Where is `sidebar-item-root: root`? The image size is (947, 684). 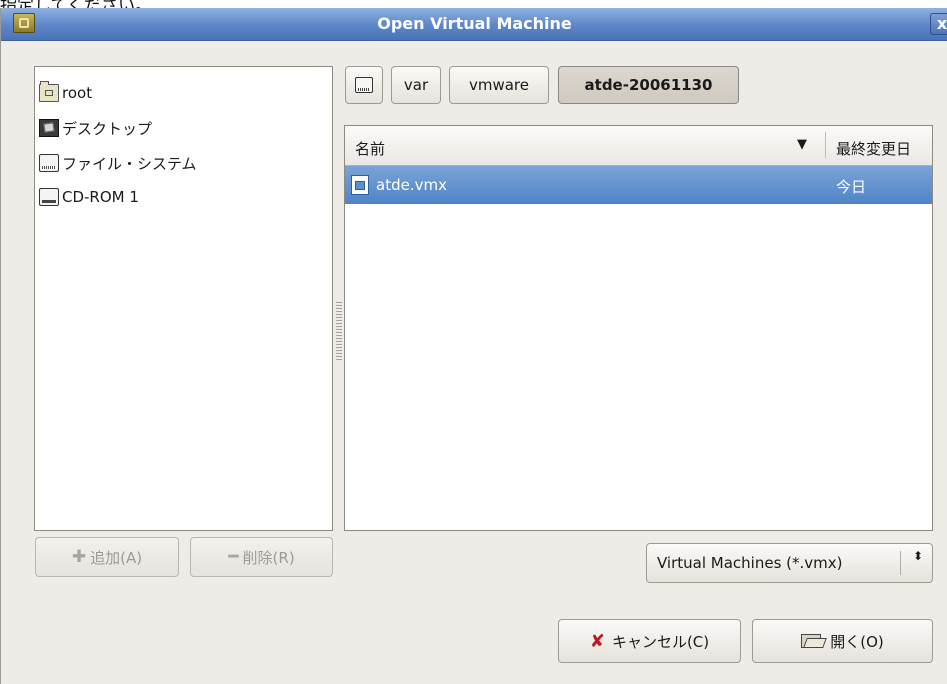 sidebar-item-root: root is located at coordinates (65, 93).